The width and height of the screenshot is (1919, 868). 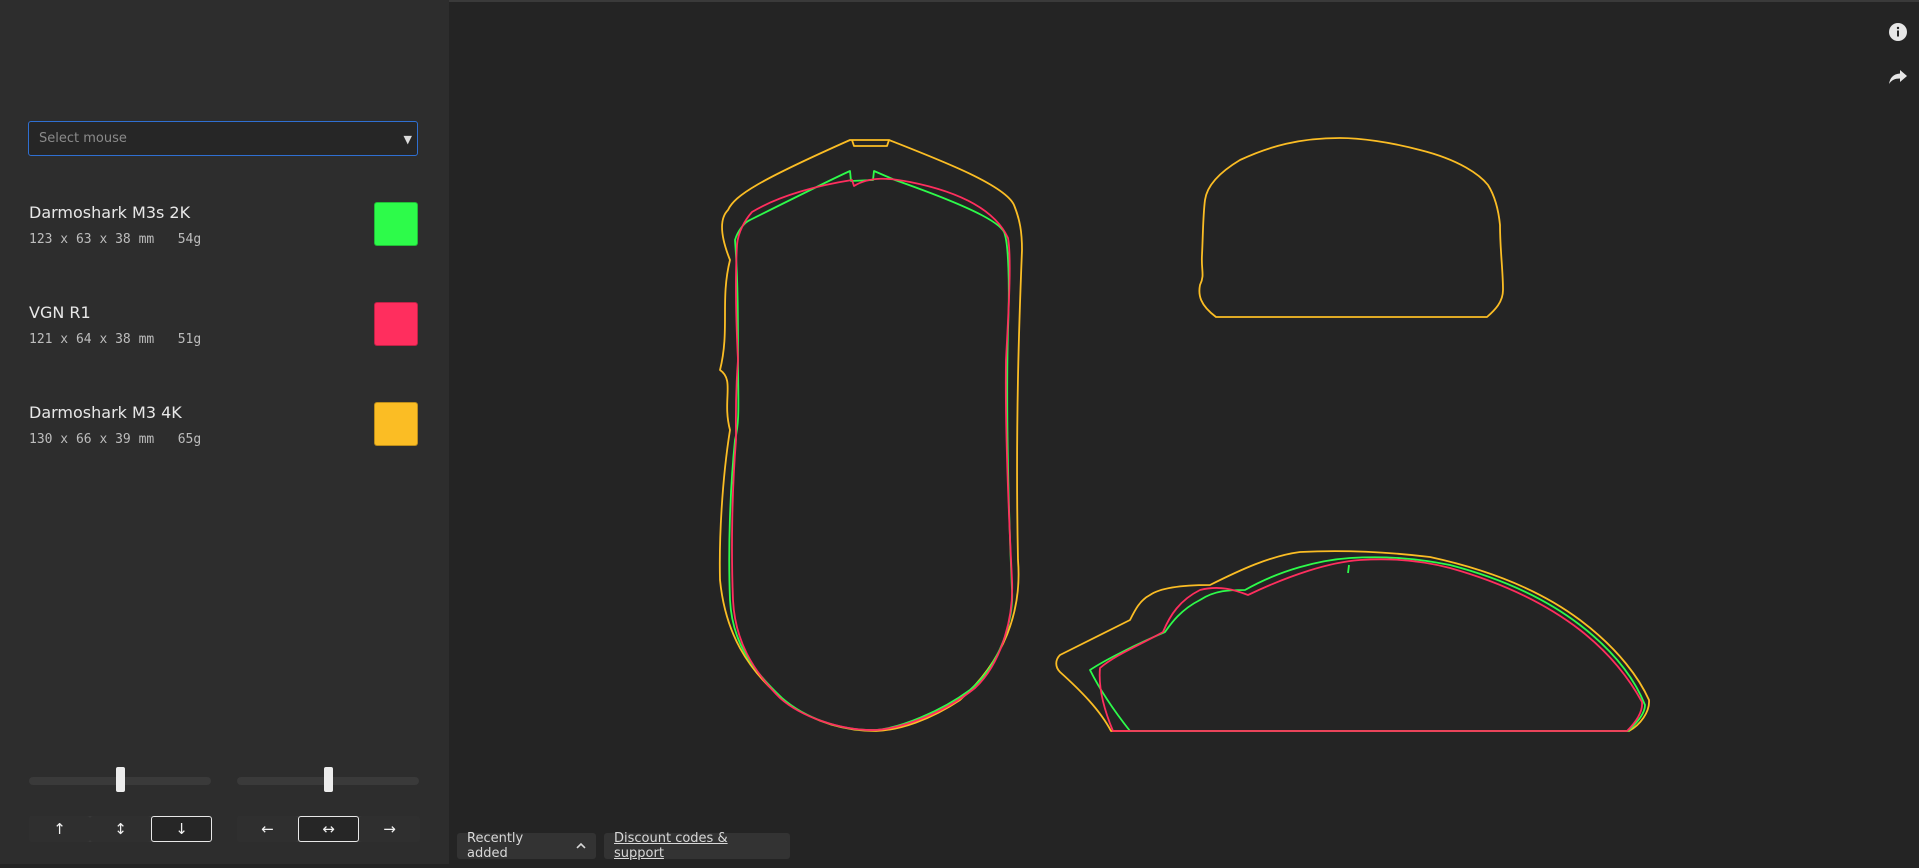 I want to click on outline-top-view-darmoshark-m3-4k, so click(x=870, y=435).